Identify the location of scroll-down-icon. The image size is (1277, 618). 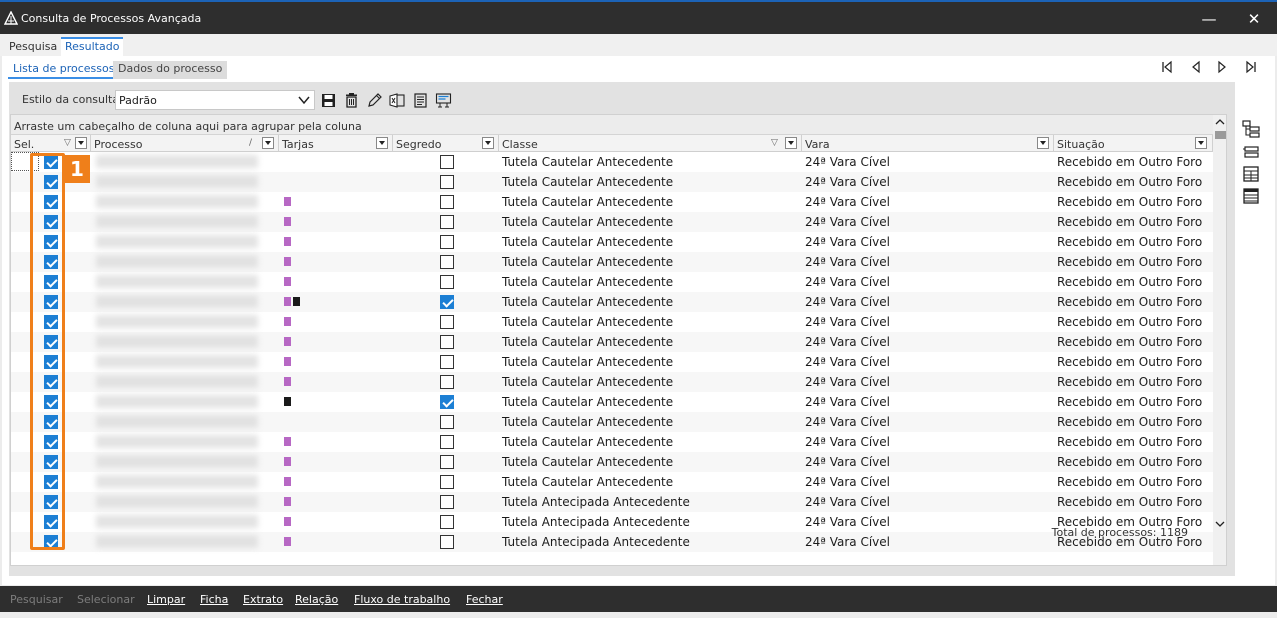
(1220, 524).